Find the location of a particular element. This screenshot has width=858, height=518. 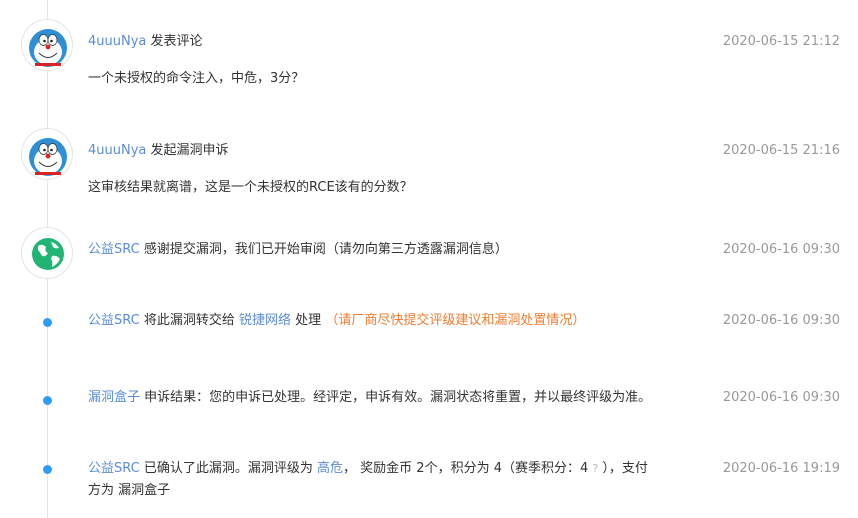

entry-action: 申诉结果：您的申诉已处理。经评定，申诉有效。漏洞状态将重置，并以最终评级为准。 is located at coordinates (398, 397).